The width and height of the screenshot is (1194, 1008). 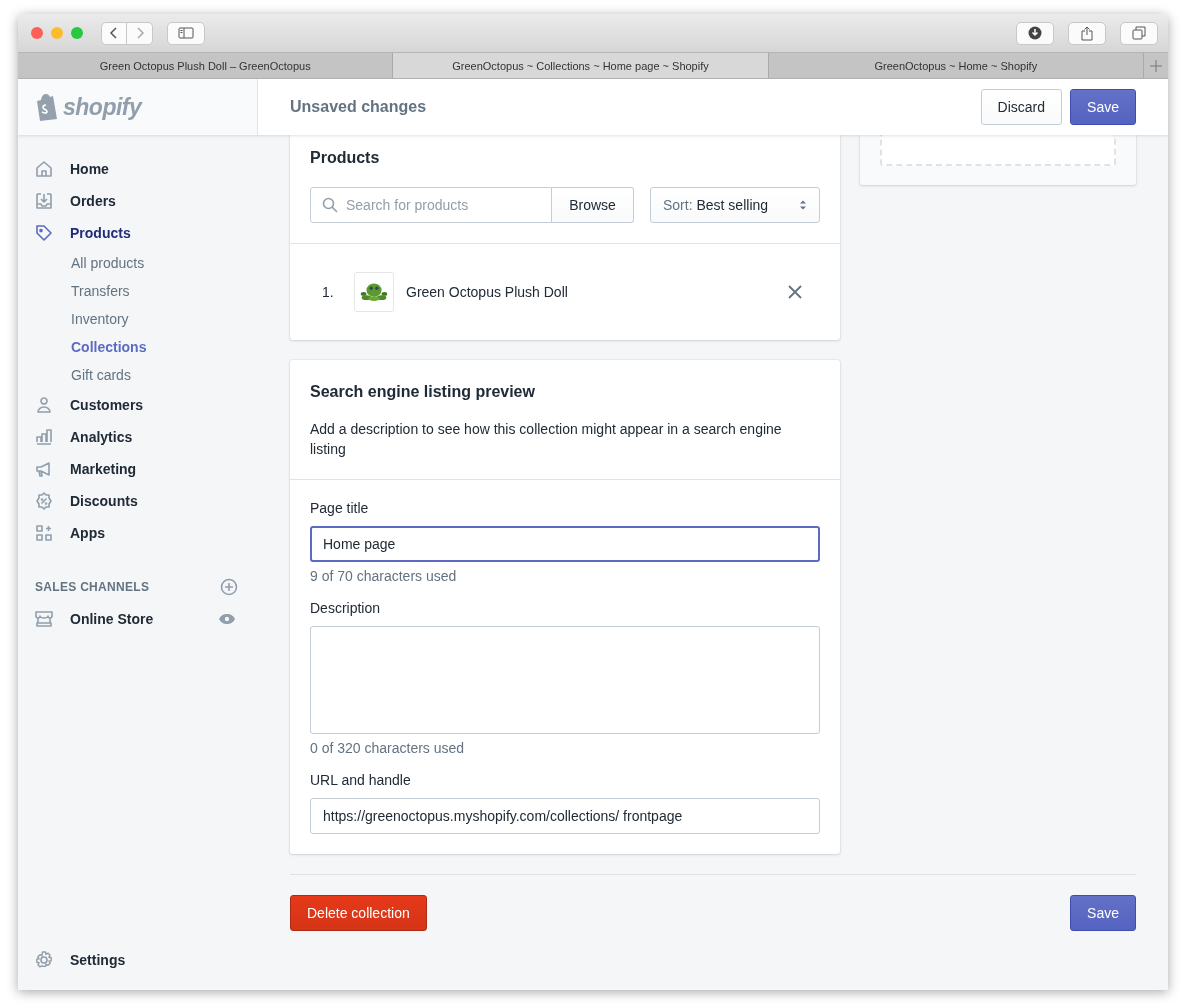 I want to click on nav-subitem: All products, so click(x=138, y=263).